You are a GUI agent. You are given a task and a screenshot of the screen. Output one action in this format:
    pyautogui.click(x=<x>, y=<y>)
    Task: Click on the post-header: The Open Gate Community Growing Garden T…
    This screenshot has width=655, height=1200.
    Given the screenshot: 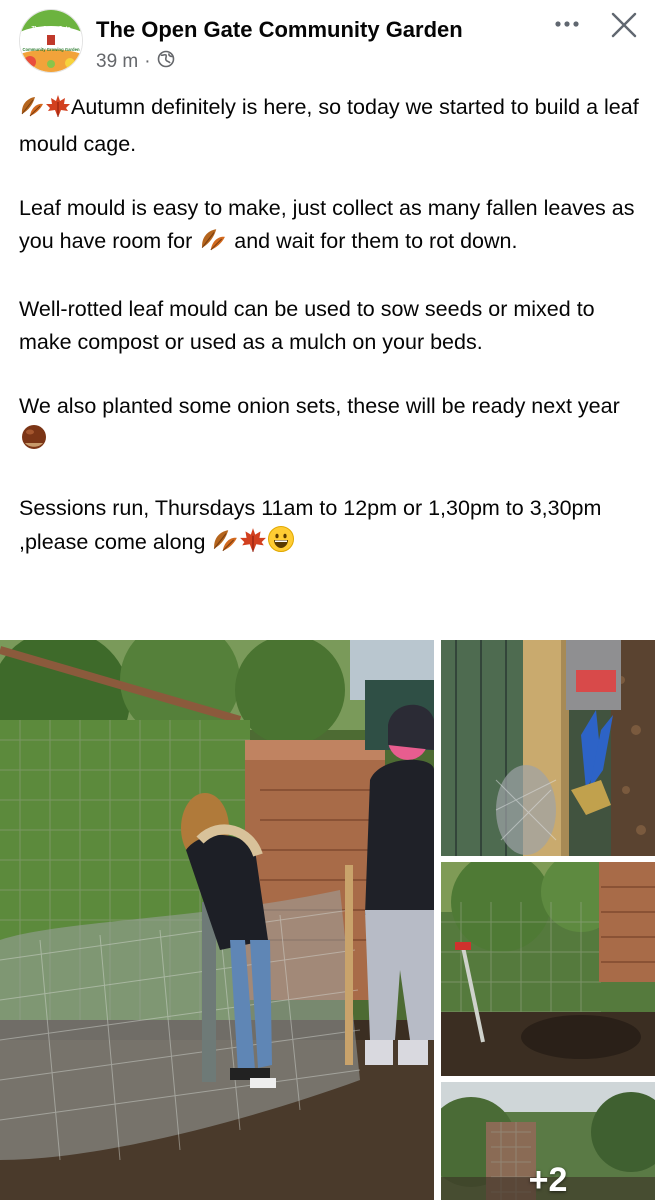 What is the action you would take?
    pyautogui.click(x=327, y=40)
    